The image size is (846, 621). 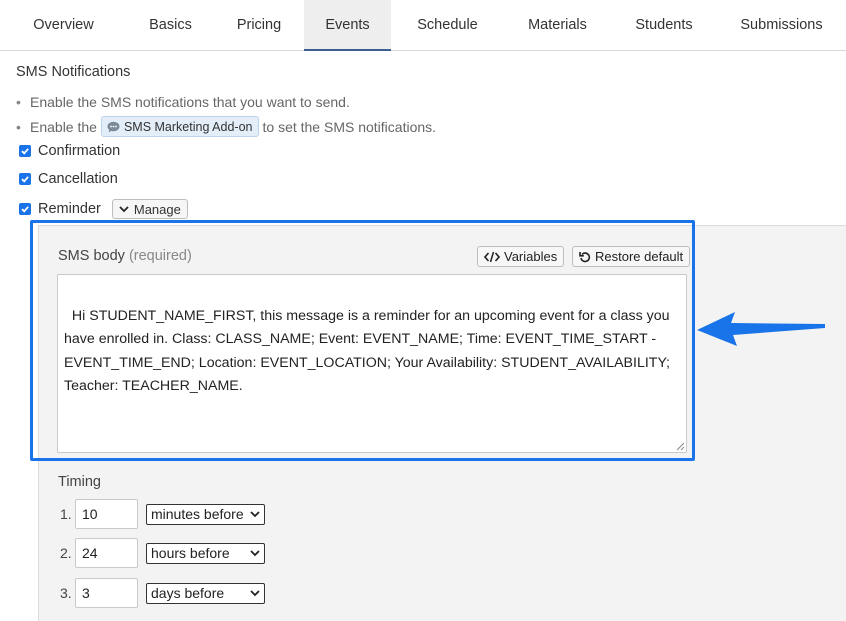 I want to click on cancellation-label: Cancellation, so click(x=78, y=179).